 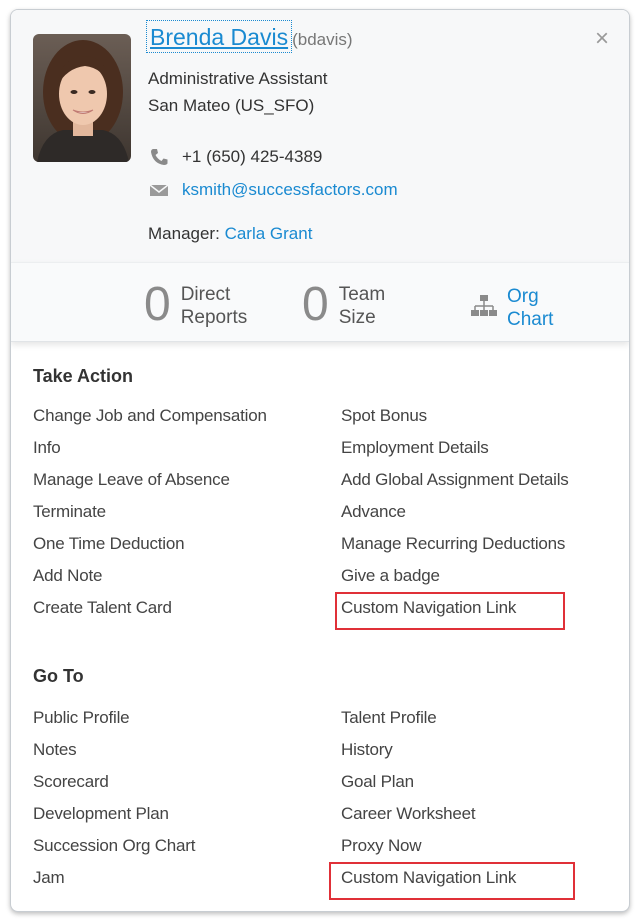 What do you see at coordinates (82, 98) in the screenshot?
I see `profile-photo` at bounding box center [82, 98].